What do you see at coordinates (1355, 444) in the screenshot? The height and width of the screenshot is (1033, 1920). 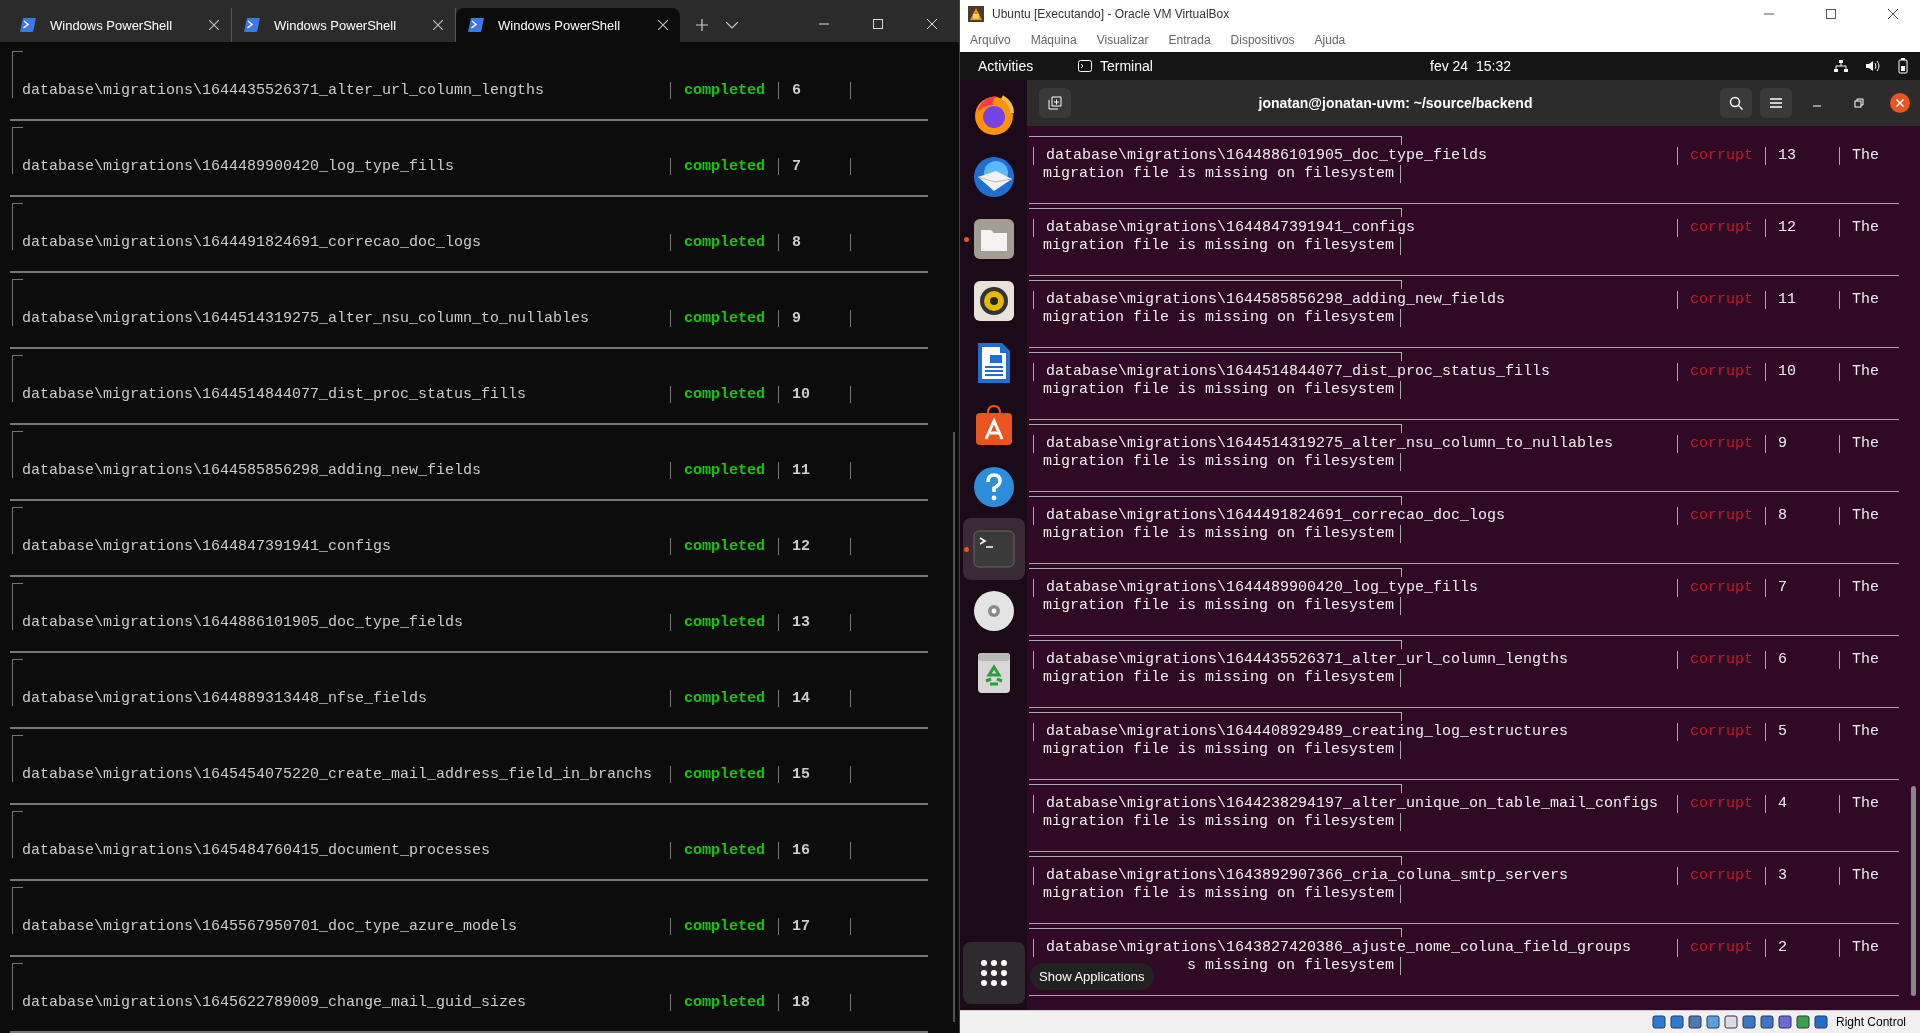 I see `migration-name: database\migrations\1644514319275_alter_nsu_column_to_nullables` at bounding box center [1355, 444].